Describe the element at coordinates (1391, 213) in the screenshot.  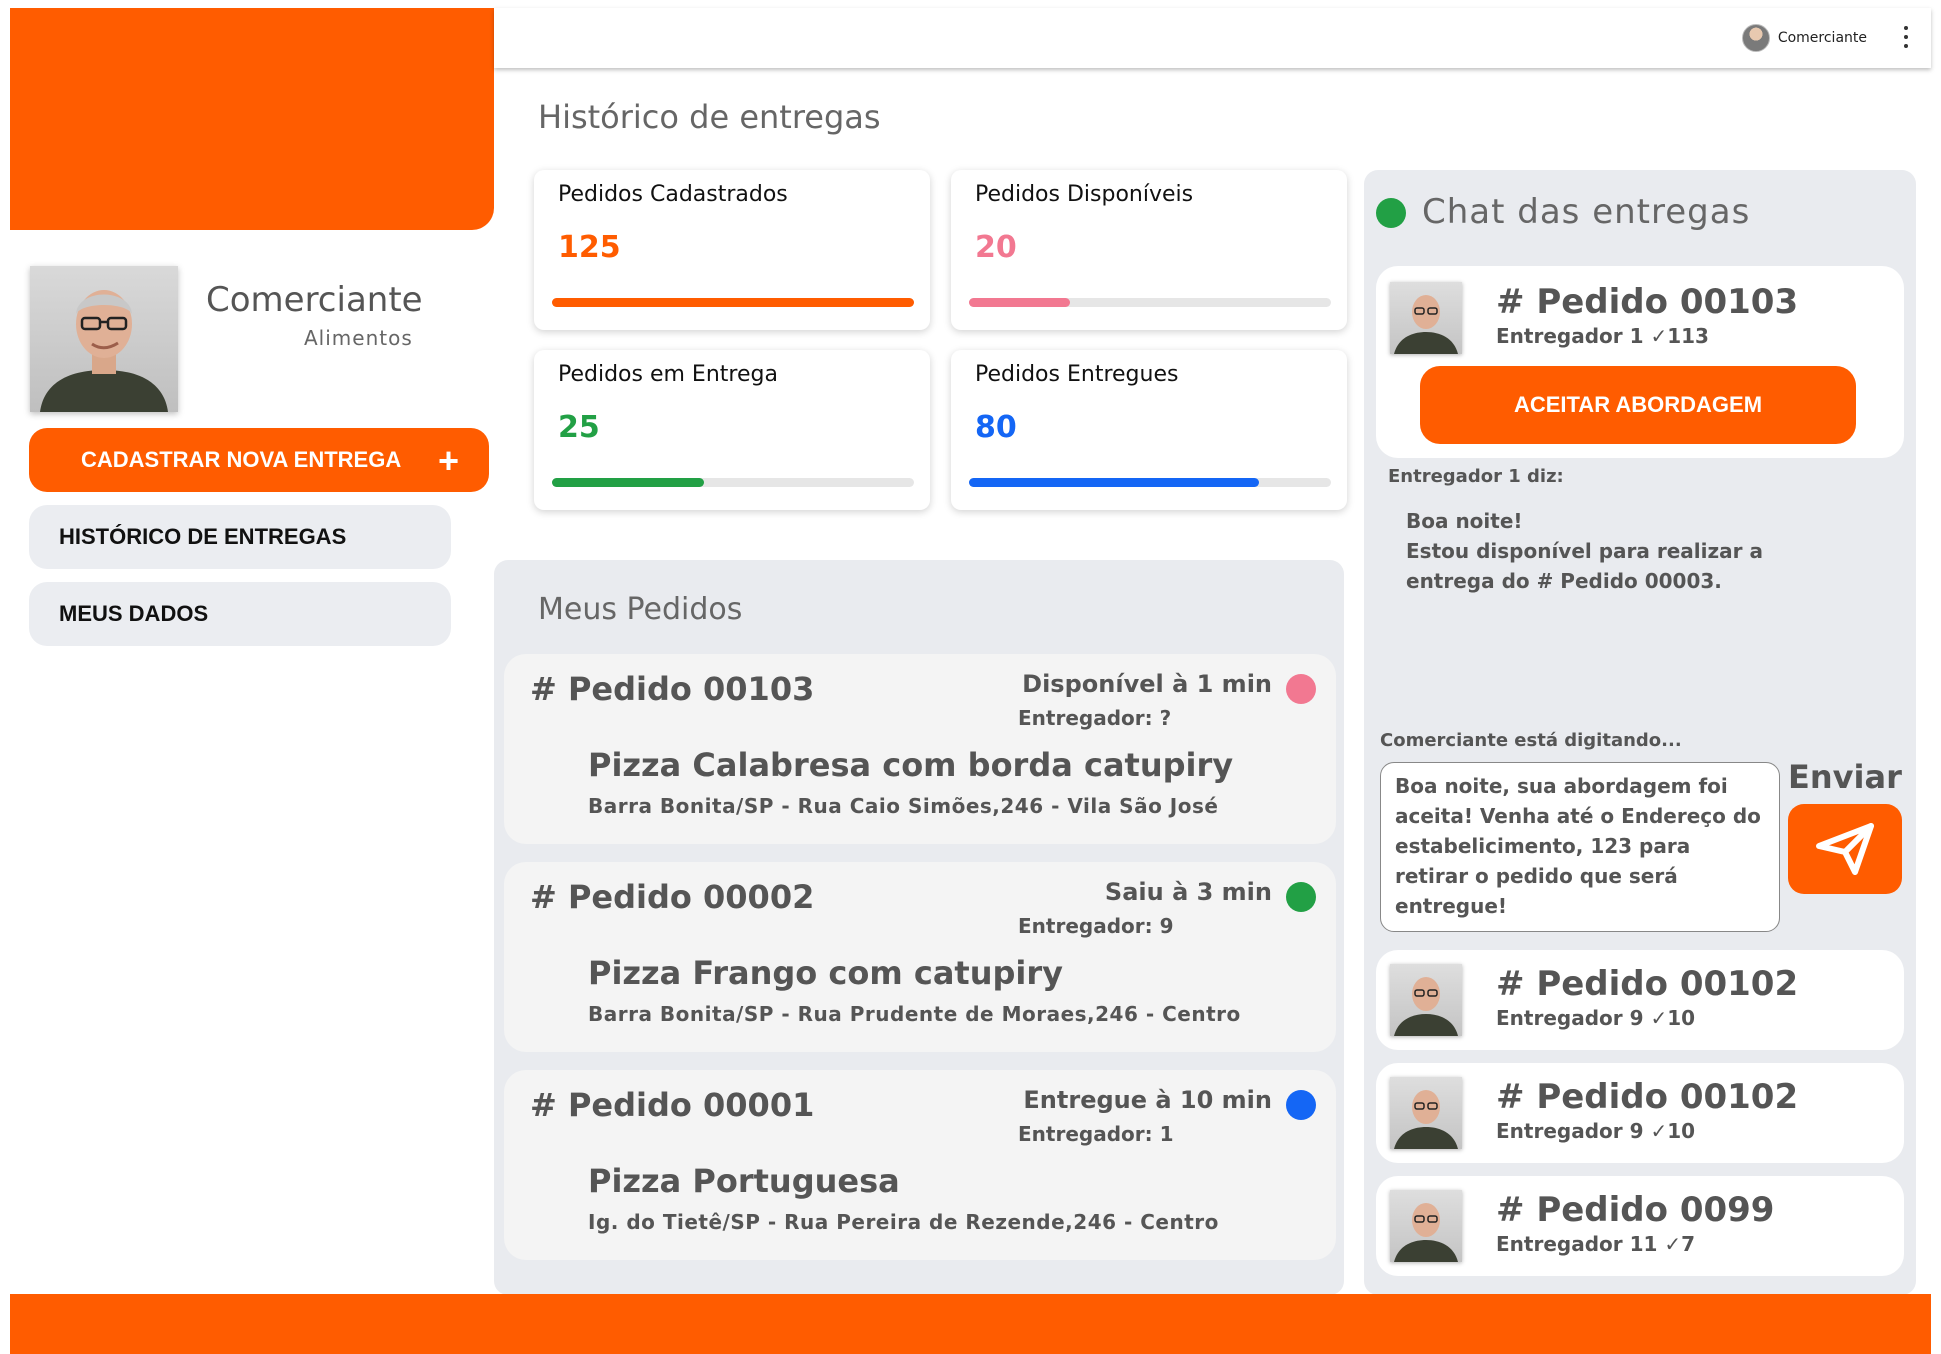
I see `online-status-icon` at that location.